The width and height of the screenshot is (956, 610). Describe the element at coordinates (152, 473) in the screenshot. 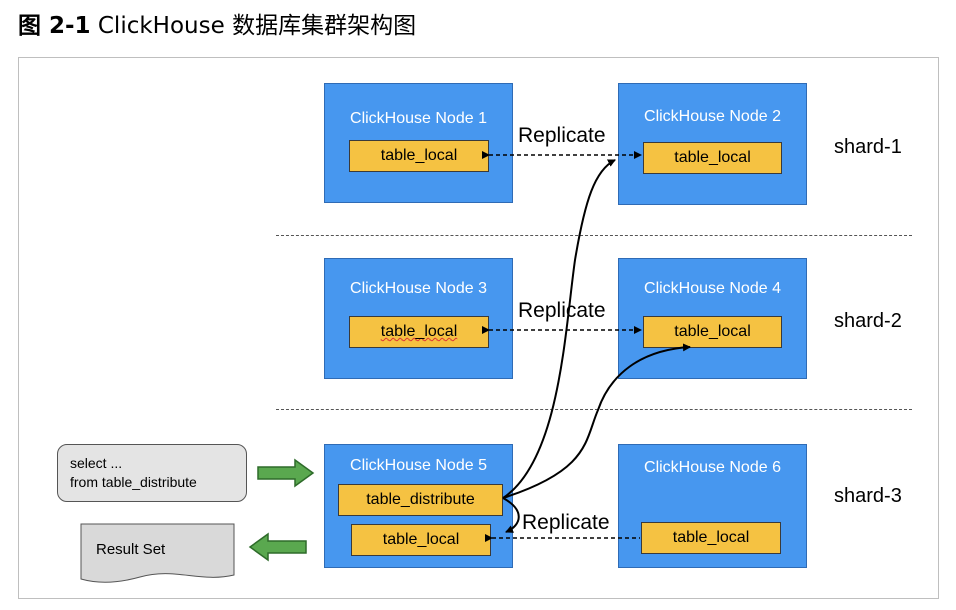

I see `query-box: select ... from table_distribute` at that location.